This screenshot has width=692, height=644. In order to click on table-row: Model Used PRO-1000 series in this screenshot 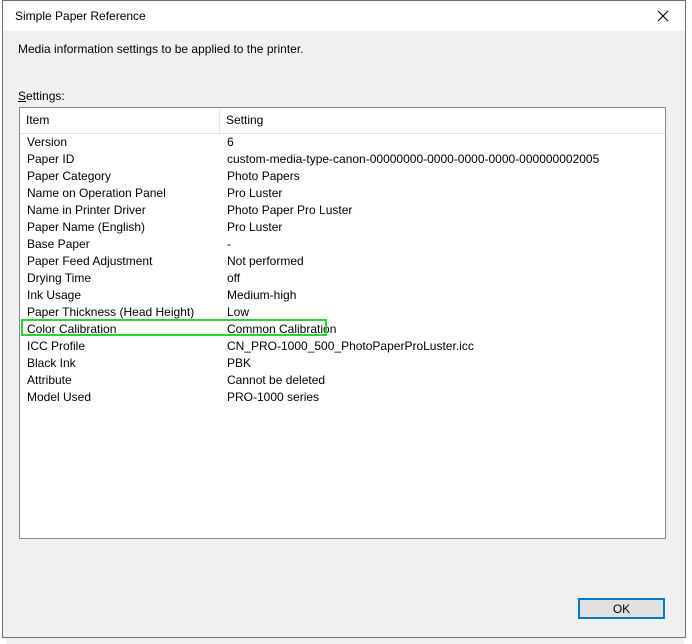, I will do `click(342, 397)`.